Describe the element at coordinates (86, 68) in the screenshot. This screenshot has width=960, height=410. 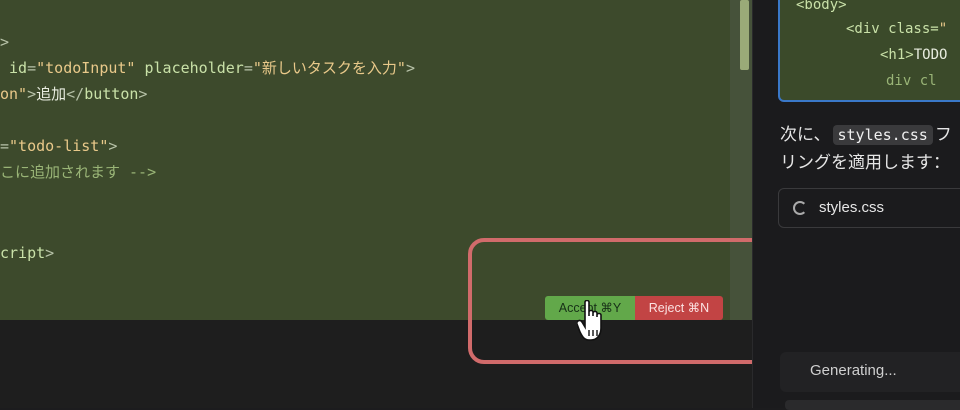
I see `code-token: "todoInput"` at that location.